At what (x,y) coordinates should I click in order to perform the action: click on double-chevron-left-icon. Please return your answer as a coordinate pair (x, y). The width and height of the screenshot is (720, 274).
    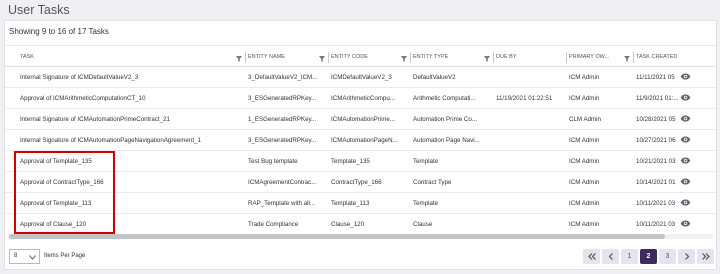
    Looking at the image, I should click on (591, 256).